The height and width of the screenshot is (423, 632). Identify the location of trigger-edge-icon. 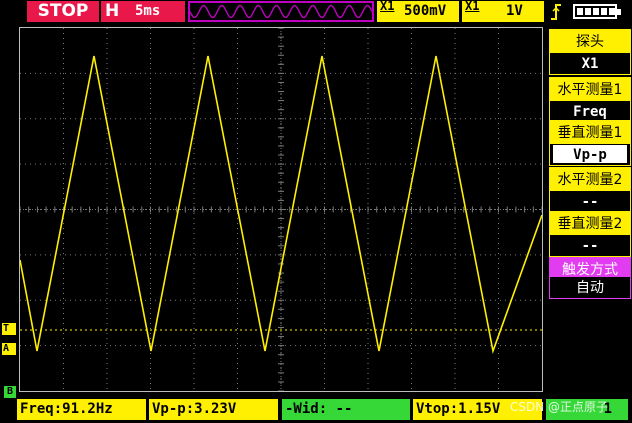
(556, 12).